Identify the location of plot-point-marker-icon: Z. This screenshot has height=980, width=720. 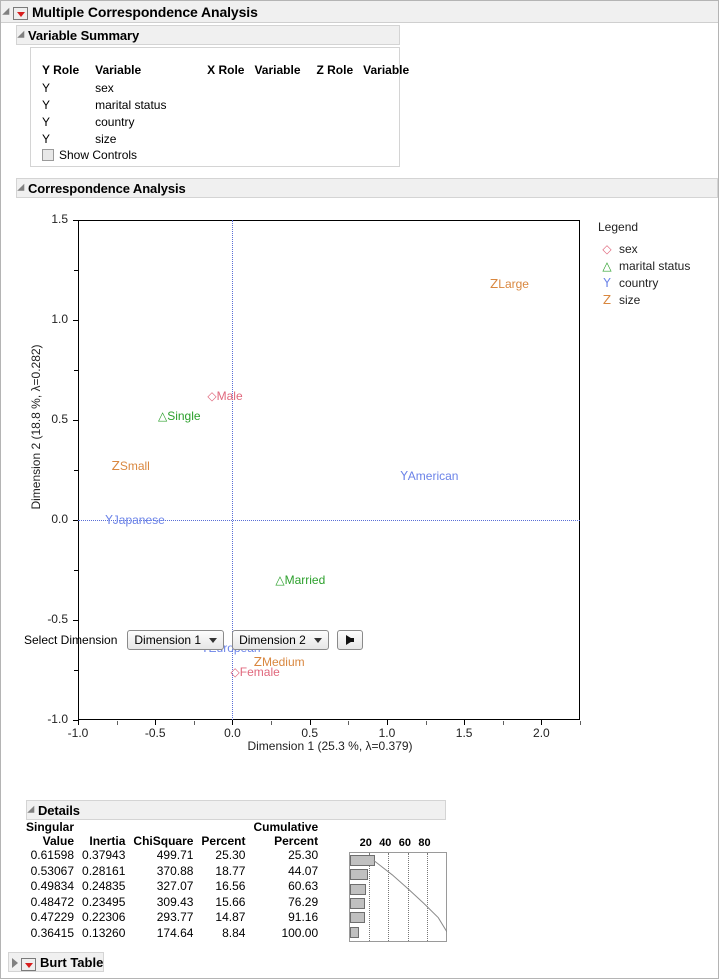
(115, 466).